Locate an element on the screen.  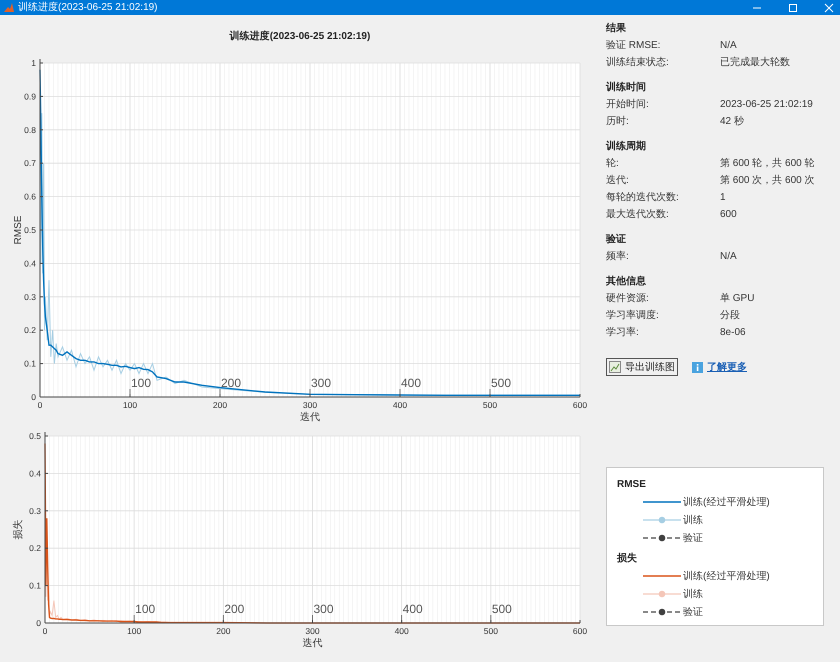
info-label: 频率: is located at coordinates (618, 257).